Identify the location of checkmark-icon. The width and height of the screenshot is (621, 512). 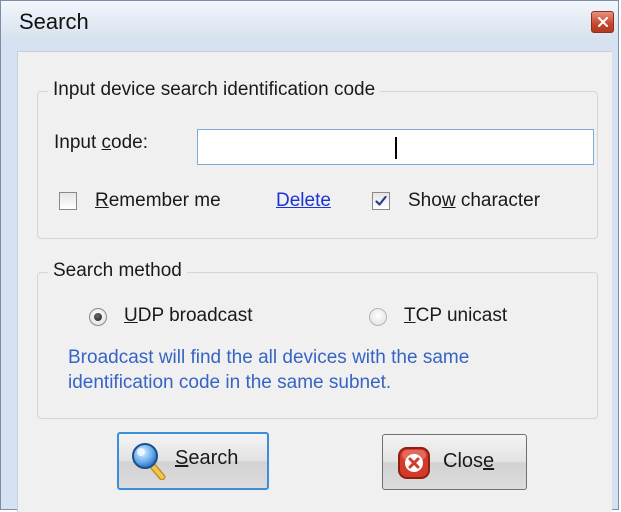
(381, 200).